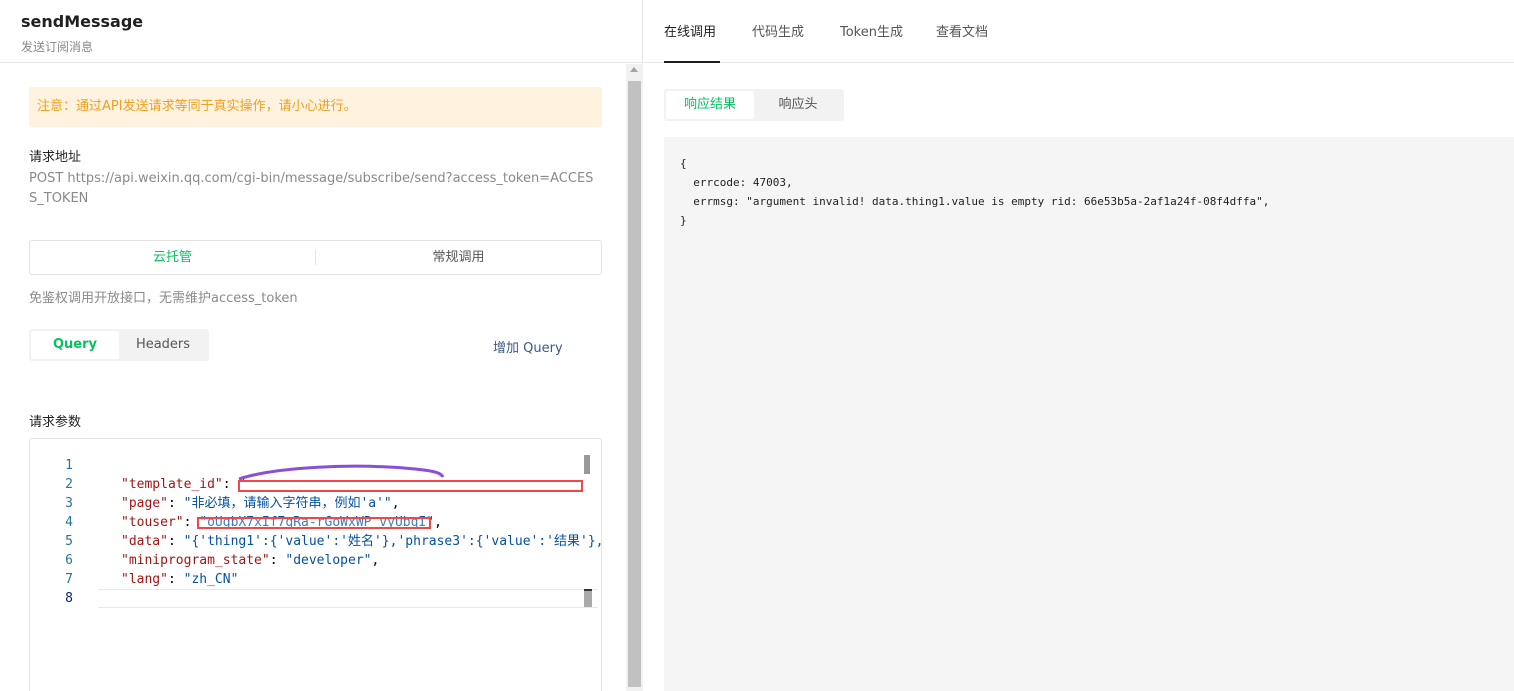  I want to click on current-line-highlight, so click(348, 598).